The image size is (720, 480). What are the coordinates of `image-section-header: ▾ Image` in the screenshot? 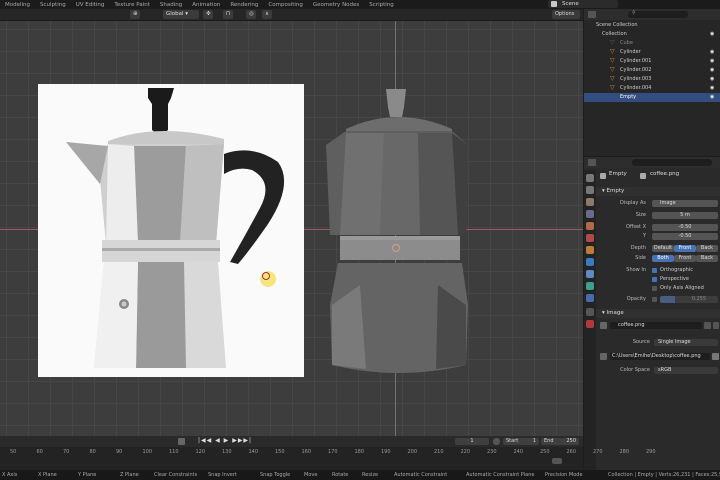 It's located at (658, 313).